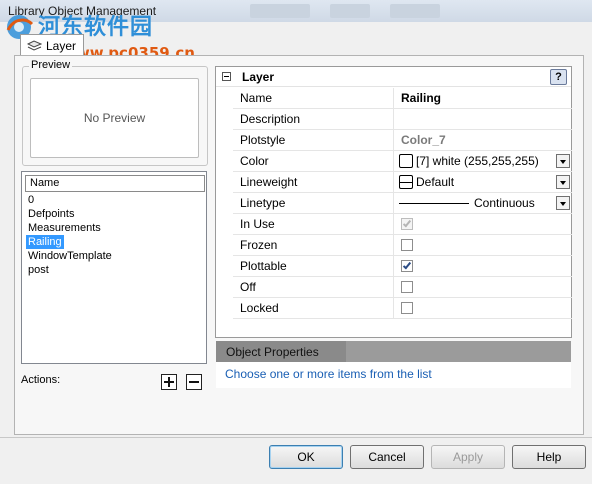  What do you see at coordinates (328, 374) in the screenshot?
I see `selection-hint: Choose one or more items from the list` at bounding box center [328, 374].